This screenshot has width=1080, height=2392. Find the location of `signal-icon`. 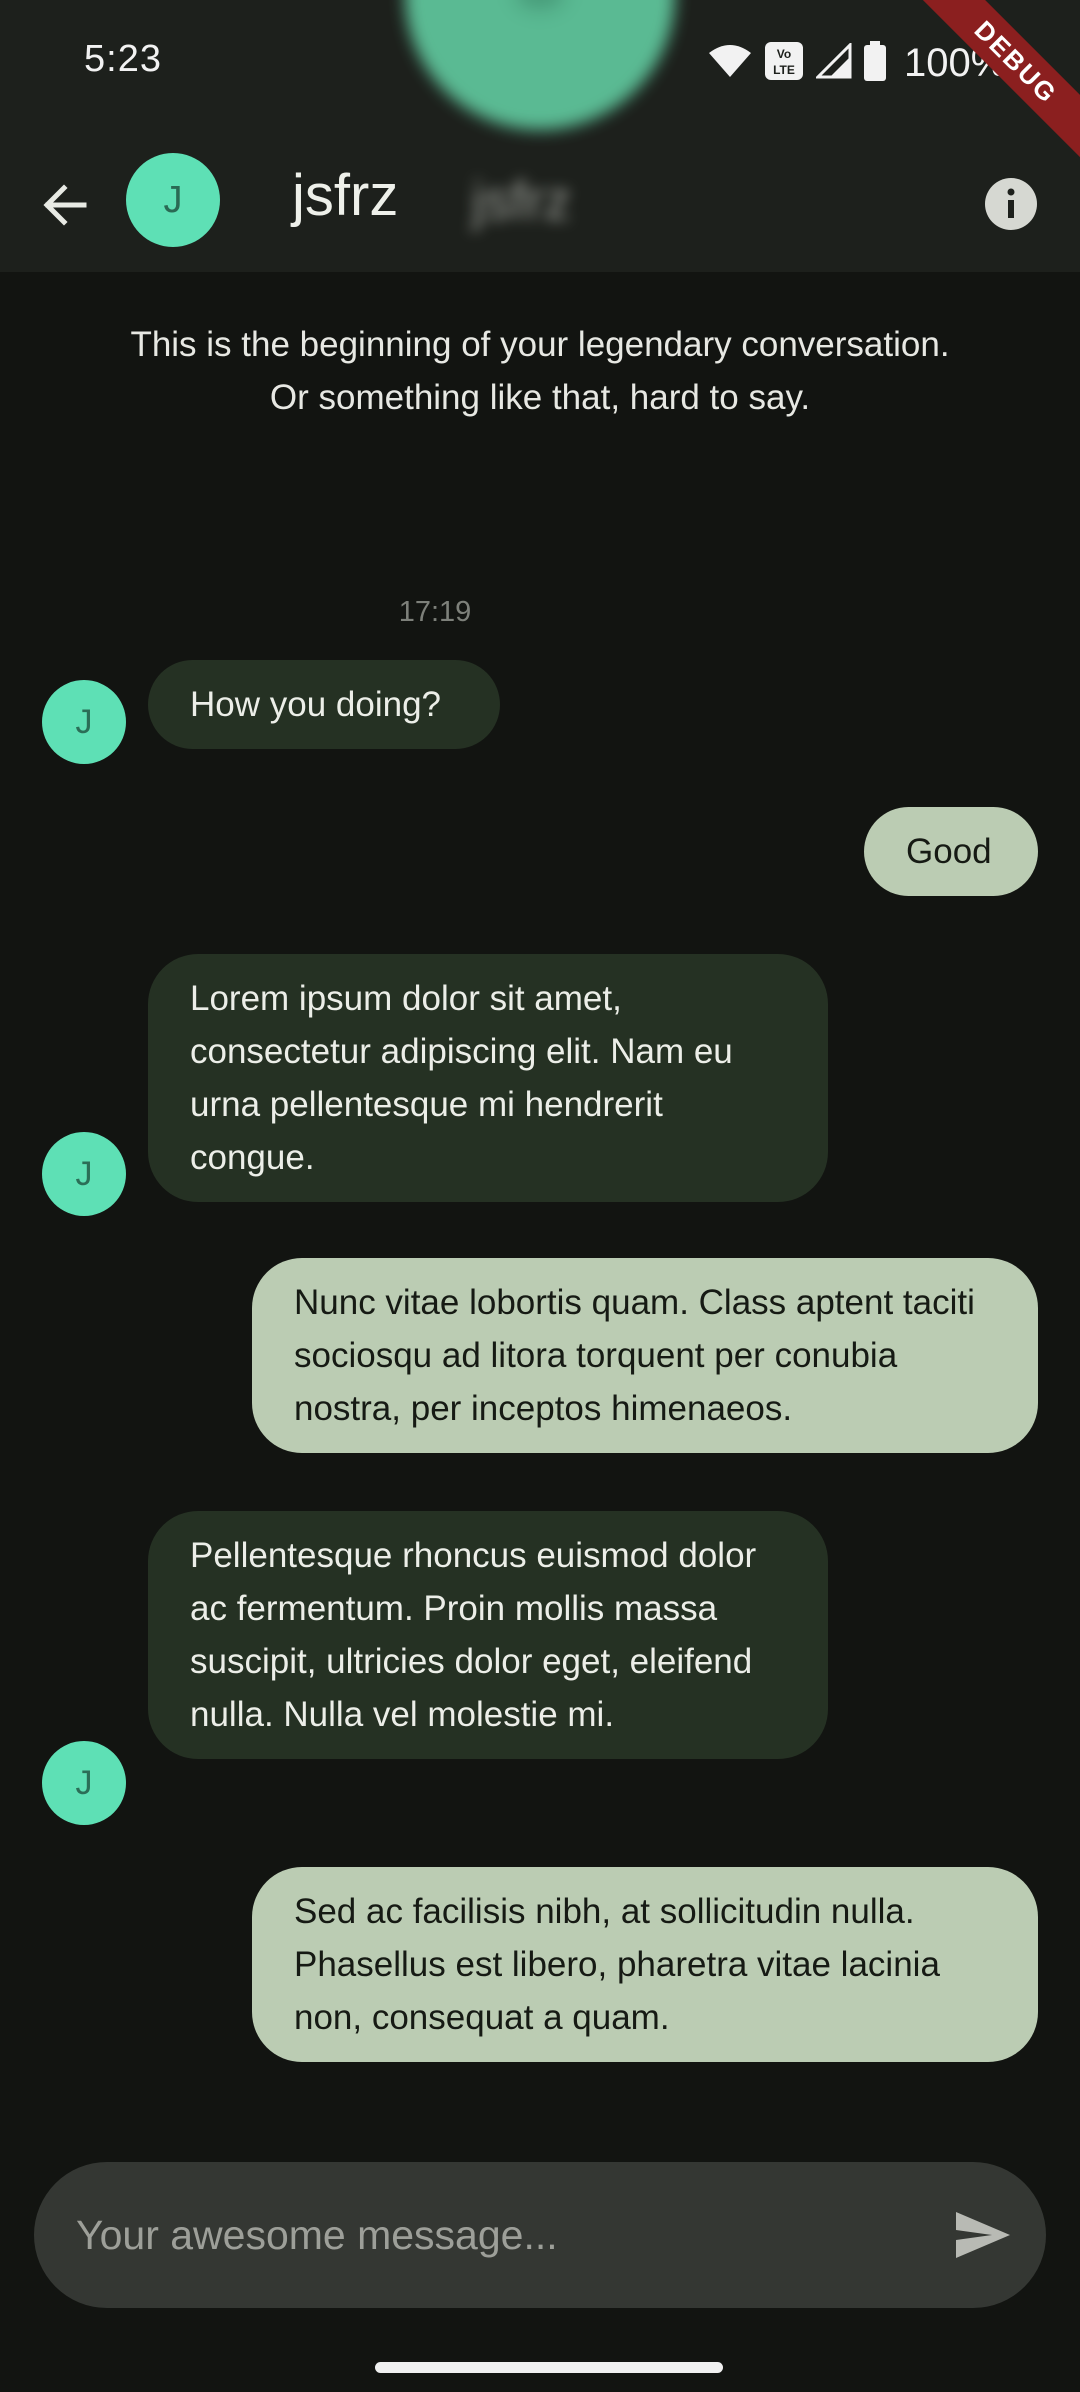

signal-icon is located at coordinates (833, 62).